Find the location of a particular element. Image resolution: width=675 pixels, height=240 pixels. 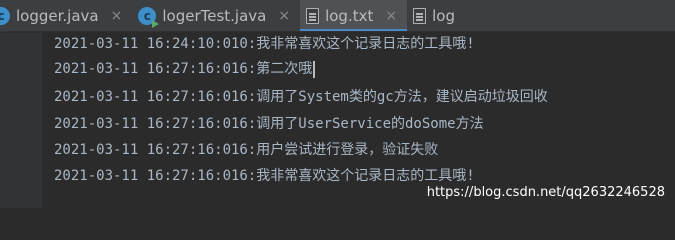

tab-logertest-java: c logerTest.java × is located at coordinates (216, 15).